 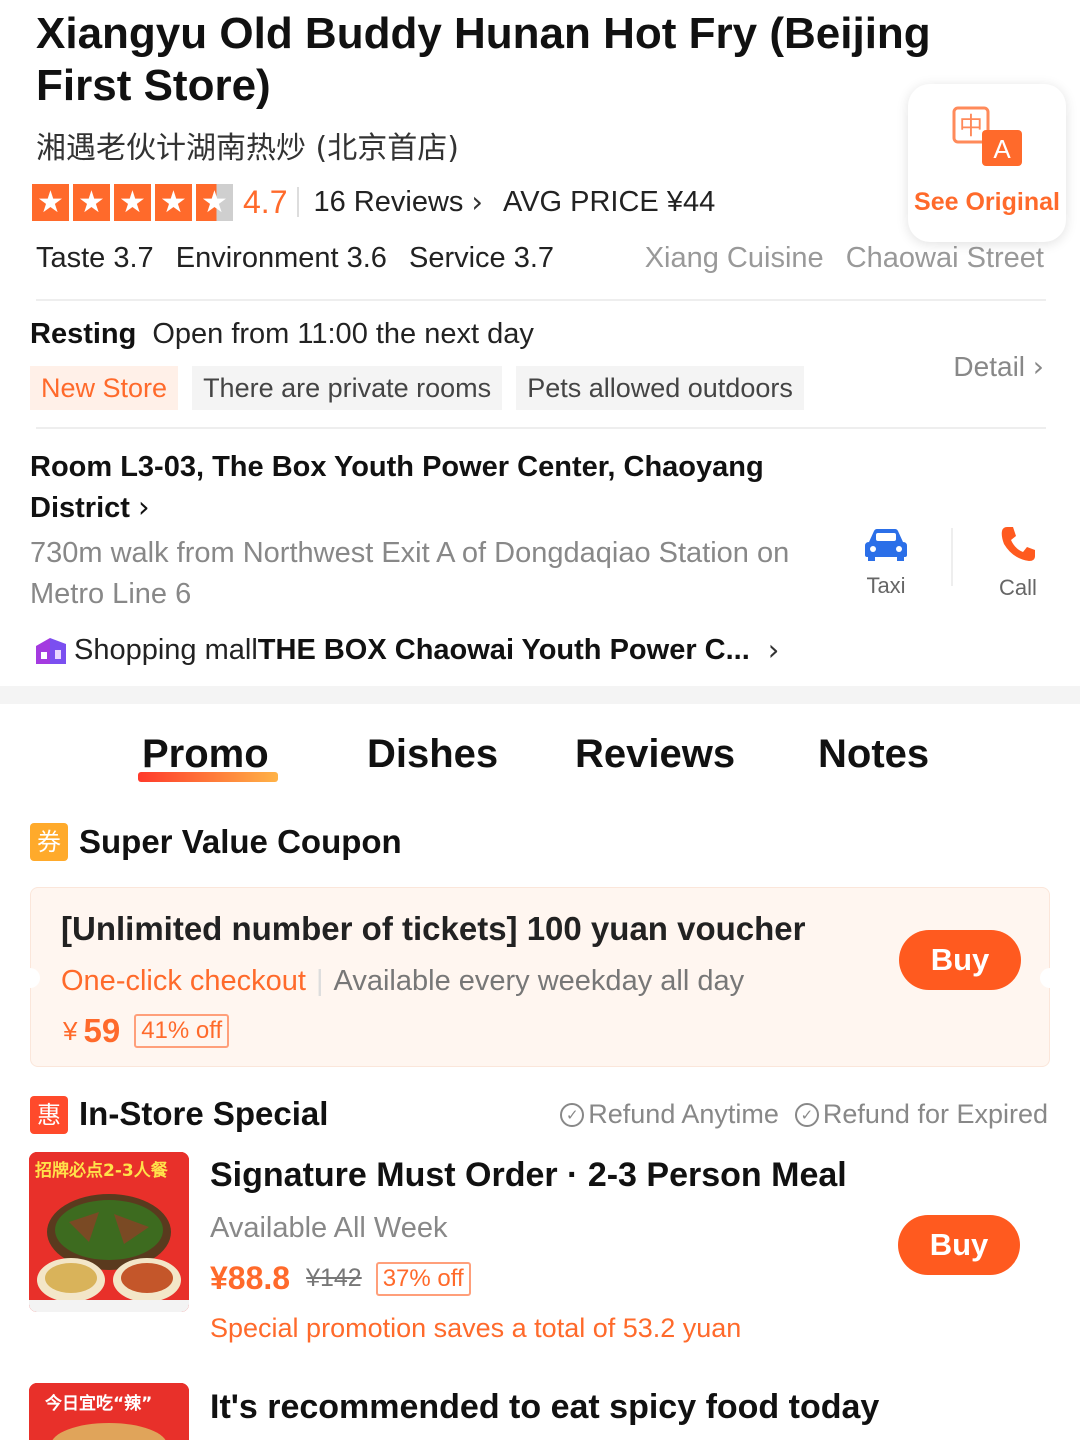 I want to click on mall-prefix: Shopping mall, so click(x=166, y=649).